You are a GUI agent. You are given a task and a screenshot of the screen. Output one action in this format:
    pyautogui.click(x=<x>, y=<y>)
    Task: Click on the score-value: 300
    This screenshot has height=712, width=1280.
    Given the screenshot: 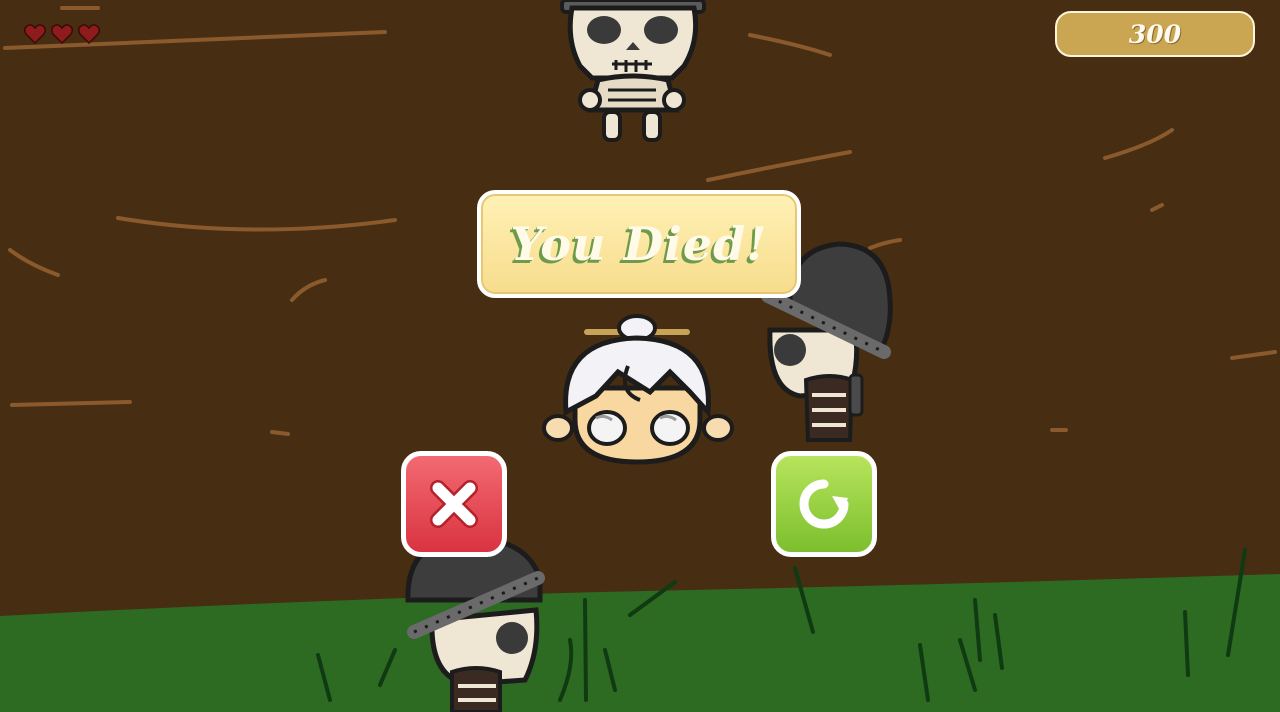 What is the action you would take?
    pyautogui.click(x=1155, y=34)
    